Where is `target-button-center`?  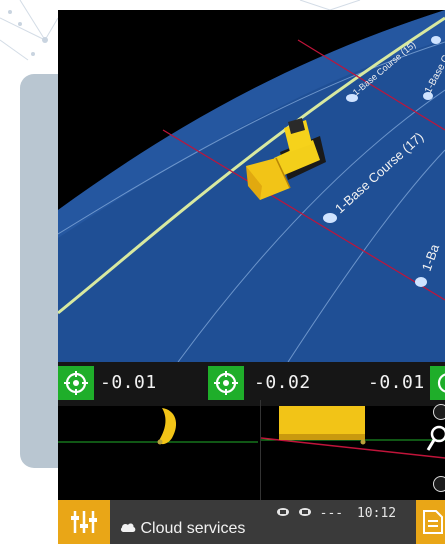
target-button-center is located at coordinates (226, 383).